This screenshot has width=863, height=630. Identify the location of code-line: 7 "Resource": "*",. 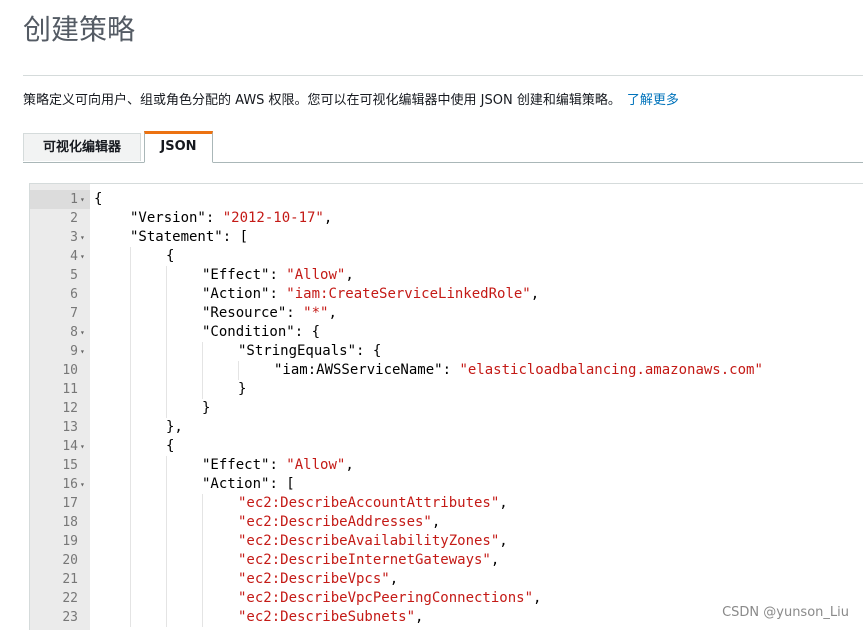
(446, 313).